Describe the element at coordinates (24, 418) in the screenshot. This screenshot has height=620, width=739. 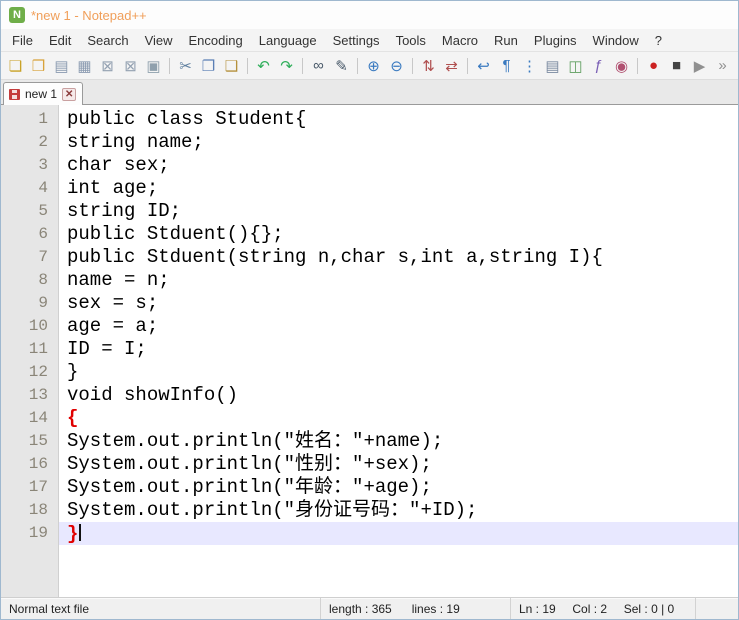
I see `line-number-14: 14` at that location.